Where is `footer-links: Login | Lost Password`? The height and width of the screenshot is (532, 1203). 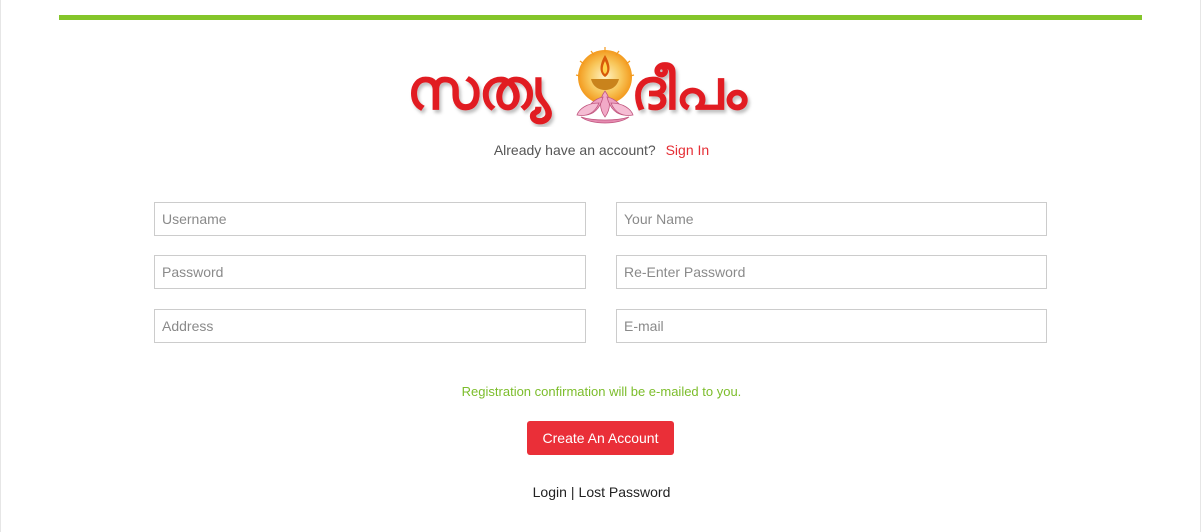
footer-links: Login | Lost Password is located at coordinates (601, 492).